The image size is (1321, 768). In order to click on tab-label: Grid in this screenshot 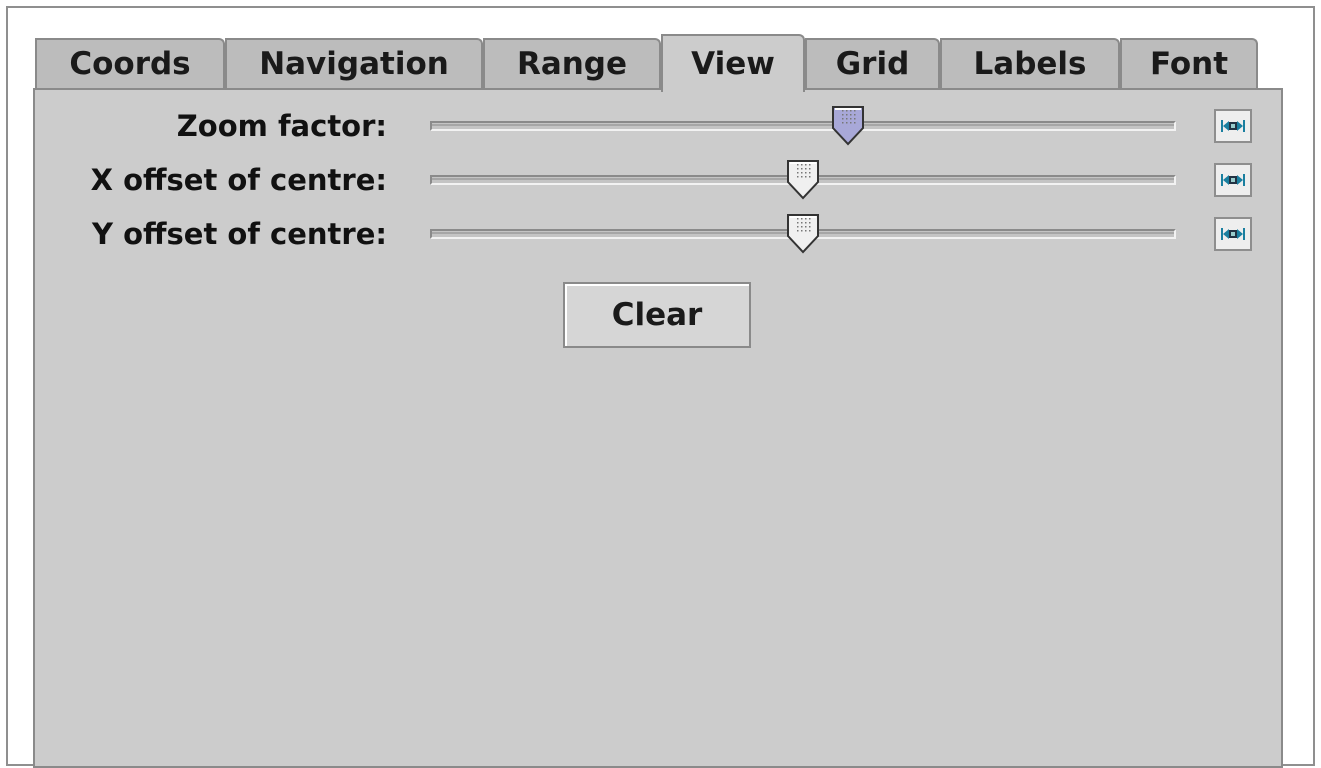, I will do `click(872, 64)`.